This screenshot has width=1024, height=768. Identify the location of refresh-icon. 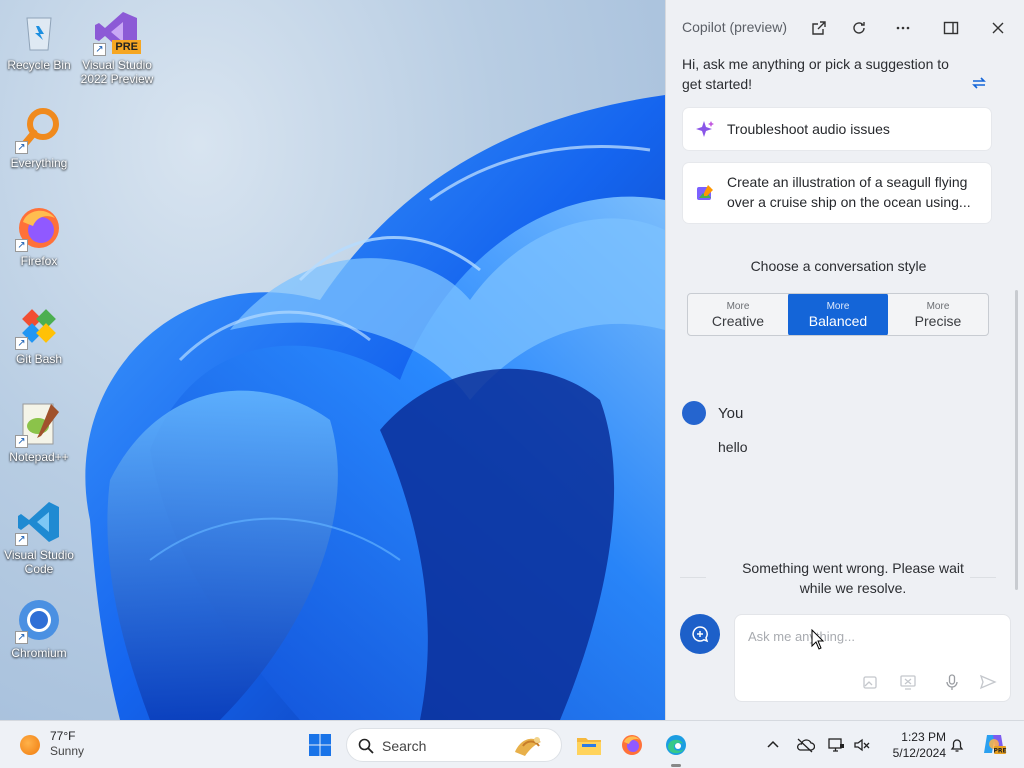
(859, 28).